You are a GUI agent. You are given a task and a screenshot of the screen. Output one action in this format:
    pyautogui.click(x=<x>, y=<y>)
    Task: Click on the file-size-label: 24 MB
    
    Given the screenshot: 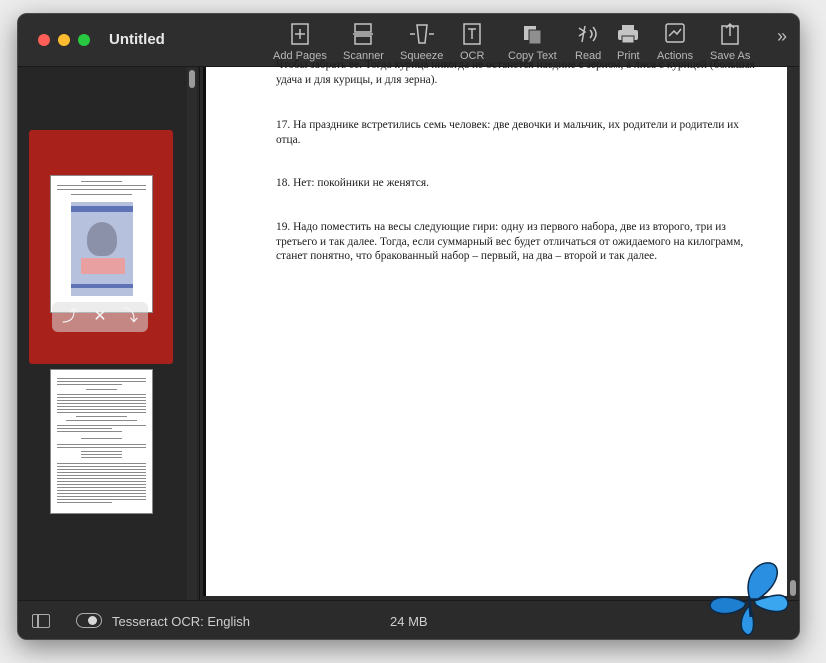 What is the action you would take?
    pyautogui.click(x=409, y=621)
    